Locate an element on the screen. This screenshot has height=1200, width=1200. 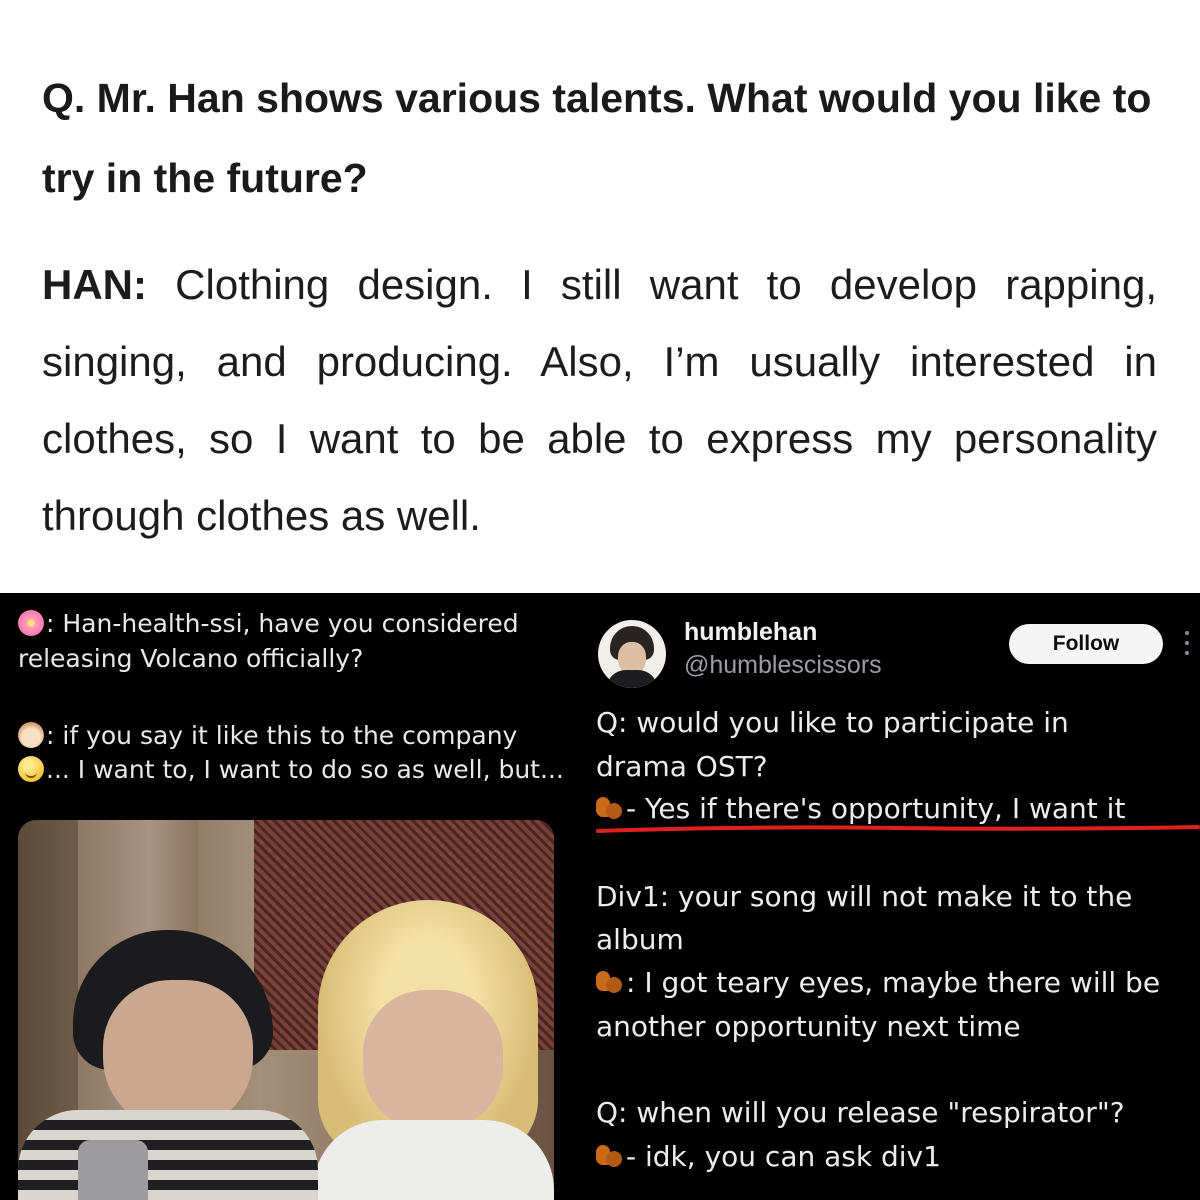
chat-line-1: : Han-health-ssi, have you considered is located at coordinates (268, 624).